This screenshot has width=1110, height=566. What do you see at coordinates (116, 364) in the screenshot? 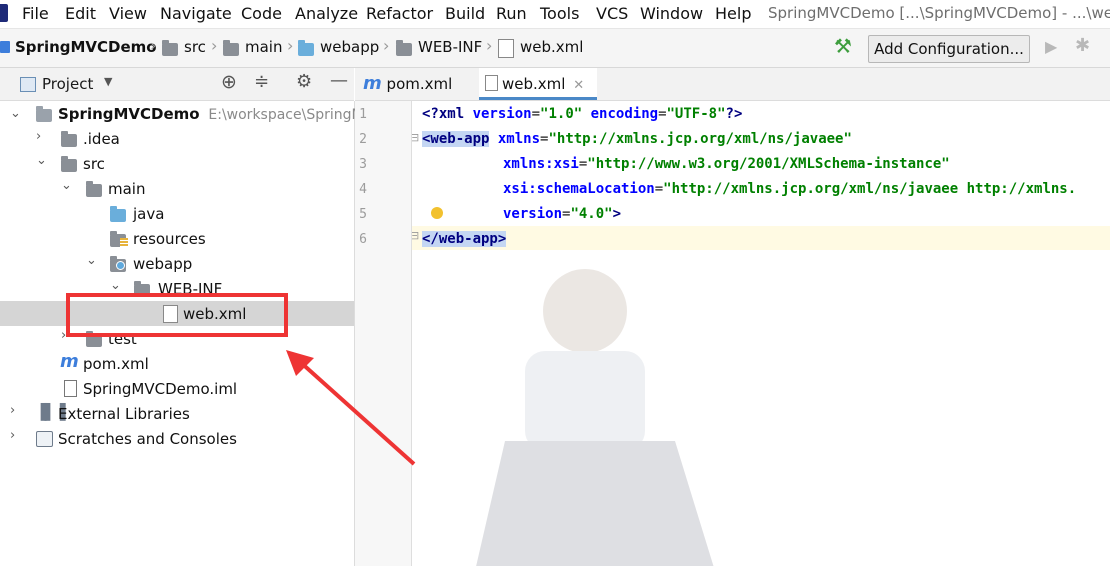
I see `tree-item-pom-xml: pom.xml` at bounding box center [116, 364].